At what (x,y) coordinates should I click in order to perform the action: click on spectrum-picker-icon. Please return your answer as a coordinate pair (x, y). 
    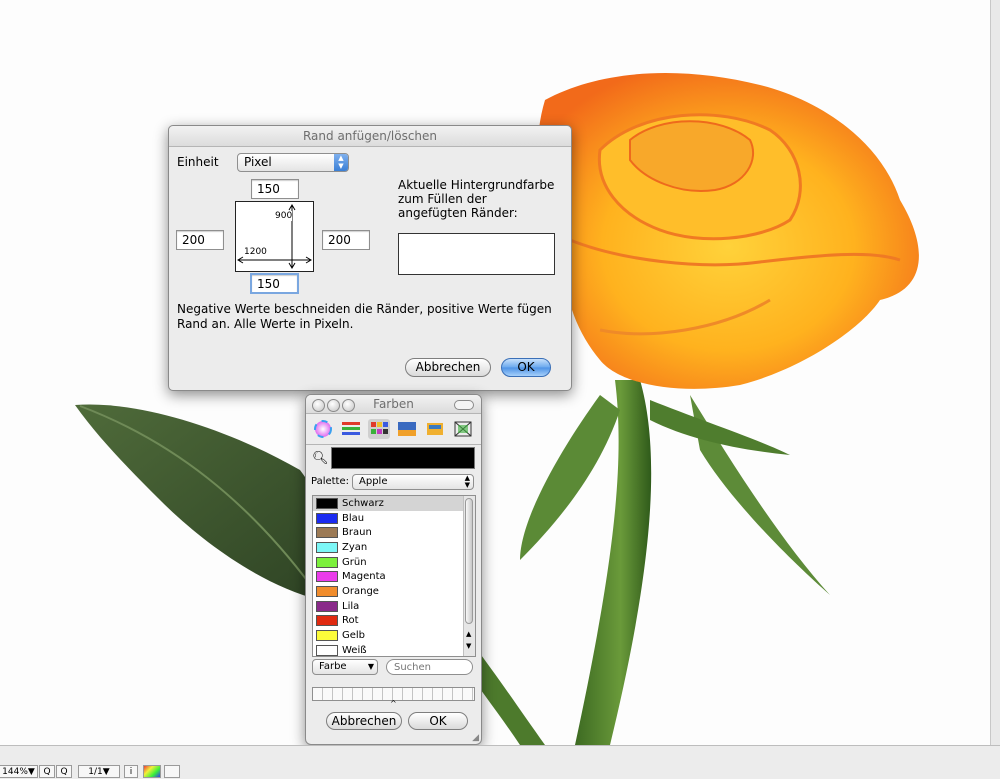
    Looking at the image, I should click on (463, 429).